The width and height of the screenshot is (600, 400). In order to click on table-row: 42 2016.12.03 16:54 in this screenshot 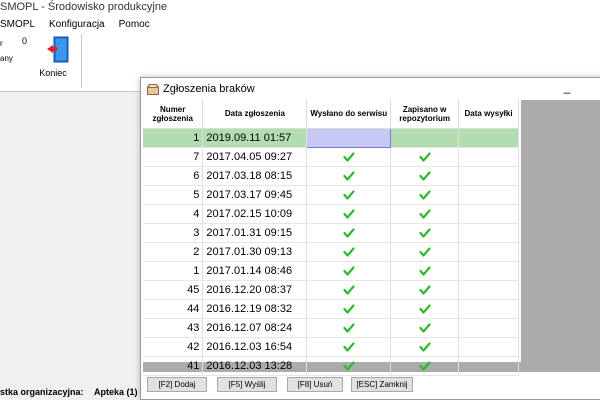, I will do `click(331, 347)`.